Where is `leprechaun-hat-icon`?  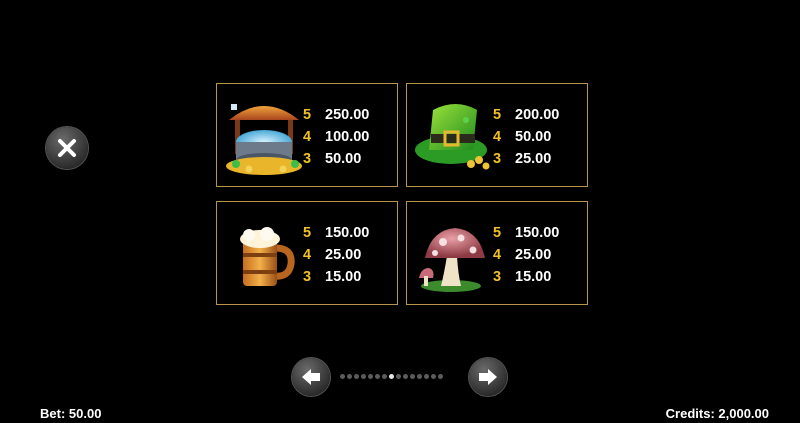
leprechaun-hat-icon is located at coordinates (452, 137).